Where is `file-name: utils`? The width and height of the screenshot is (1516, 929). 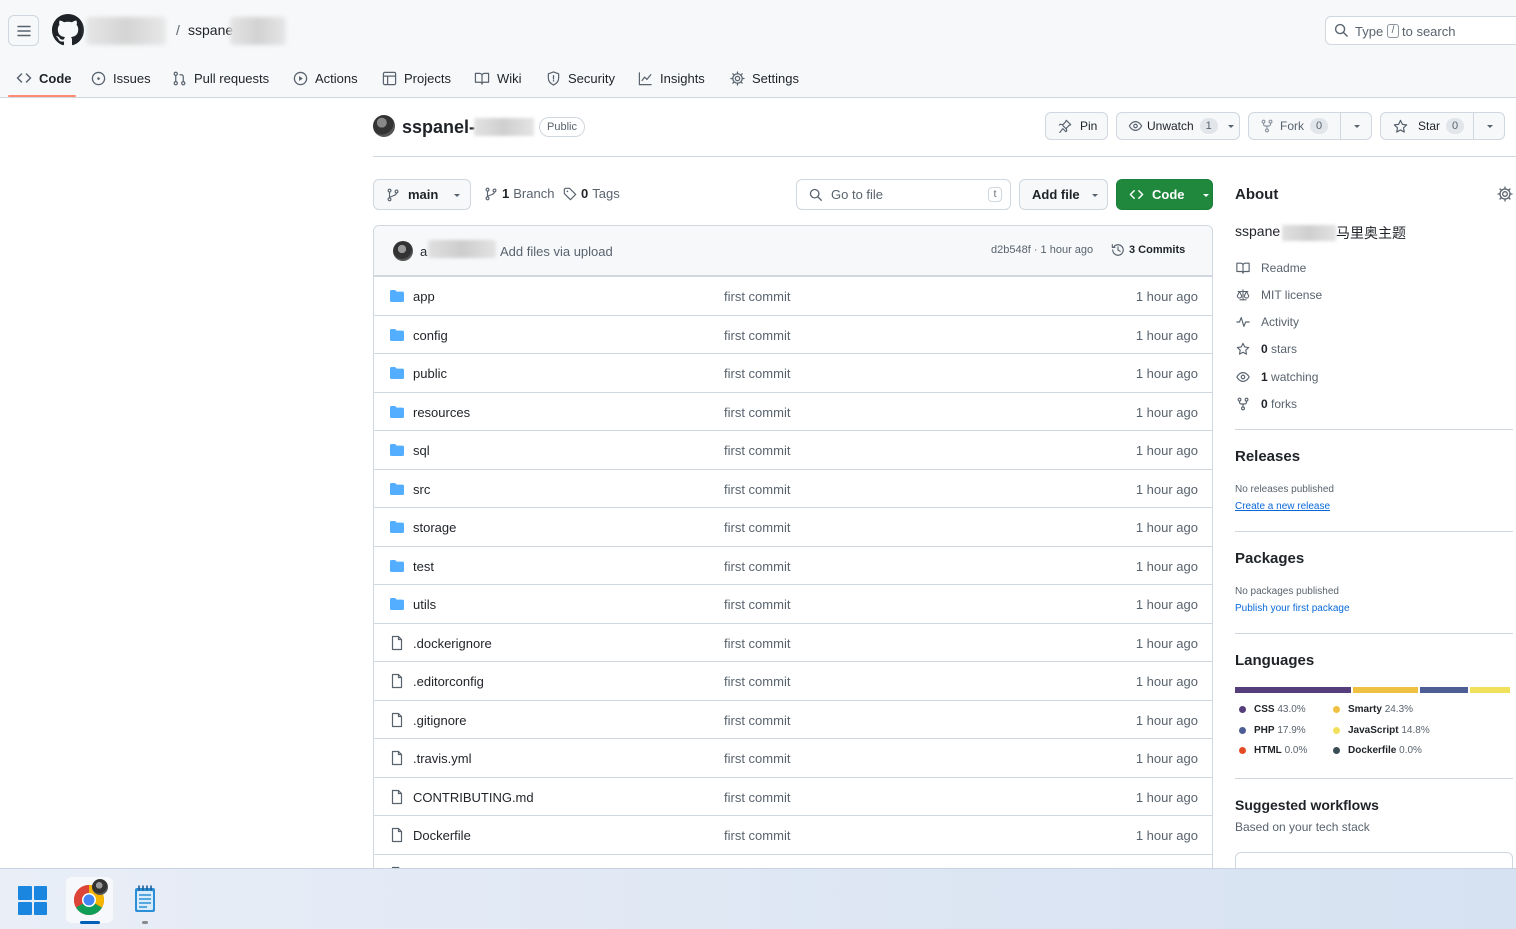
file-name: utils is located at coordinates (424, 604).